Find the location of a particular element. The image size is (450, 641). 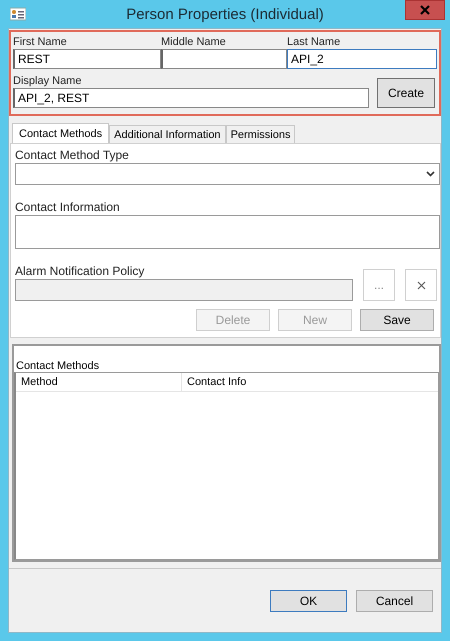

field-label: Alarm Notification Policy is located at coordinates (79, 271).